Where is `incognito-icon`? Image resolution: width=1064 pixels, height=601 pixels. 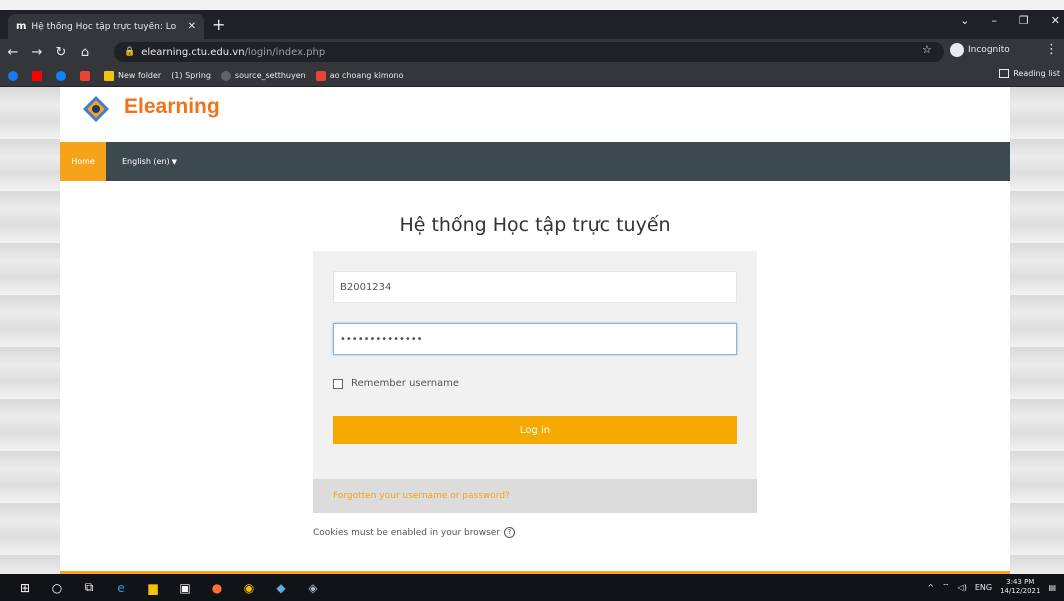
incognito-icon is located at coordinates (957, 50).